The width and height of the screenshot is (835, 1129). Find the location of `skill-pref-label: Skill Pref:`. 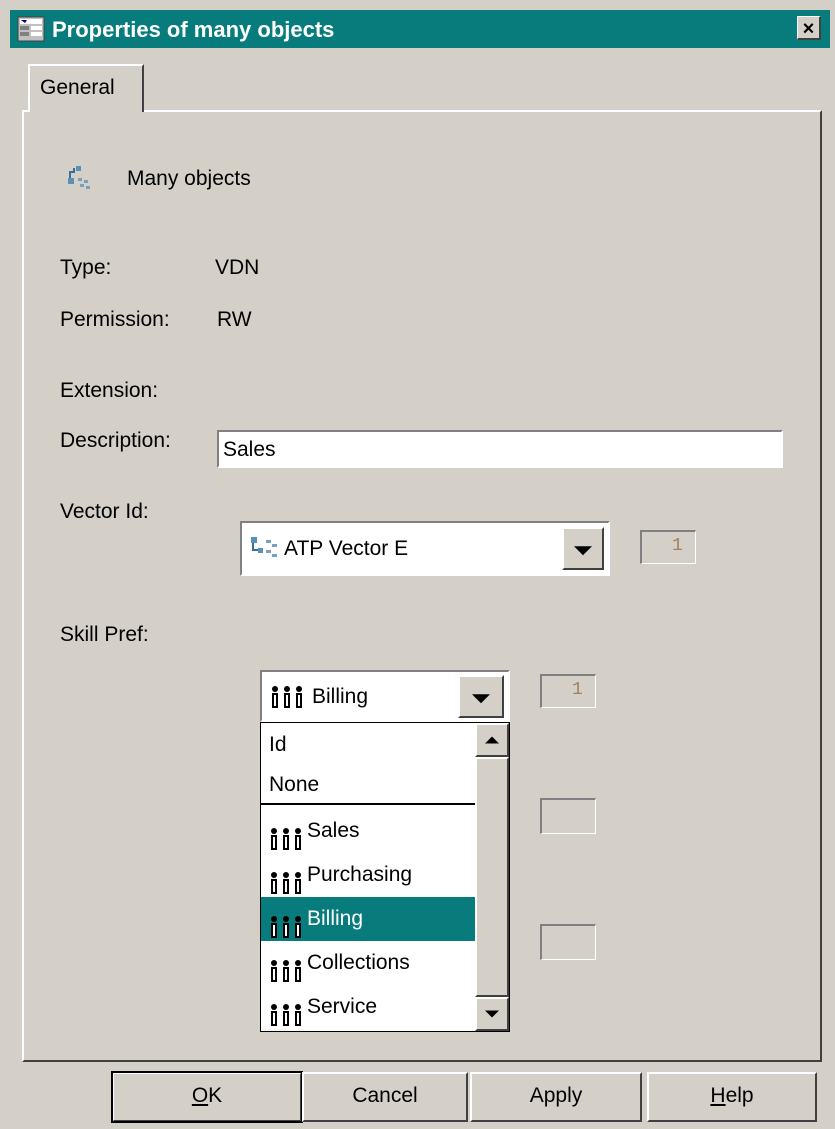

skill-pref-label: Skill Pref: is located at coordinates (104, 634).